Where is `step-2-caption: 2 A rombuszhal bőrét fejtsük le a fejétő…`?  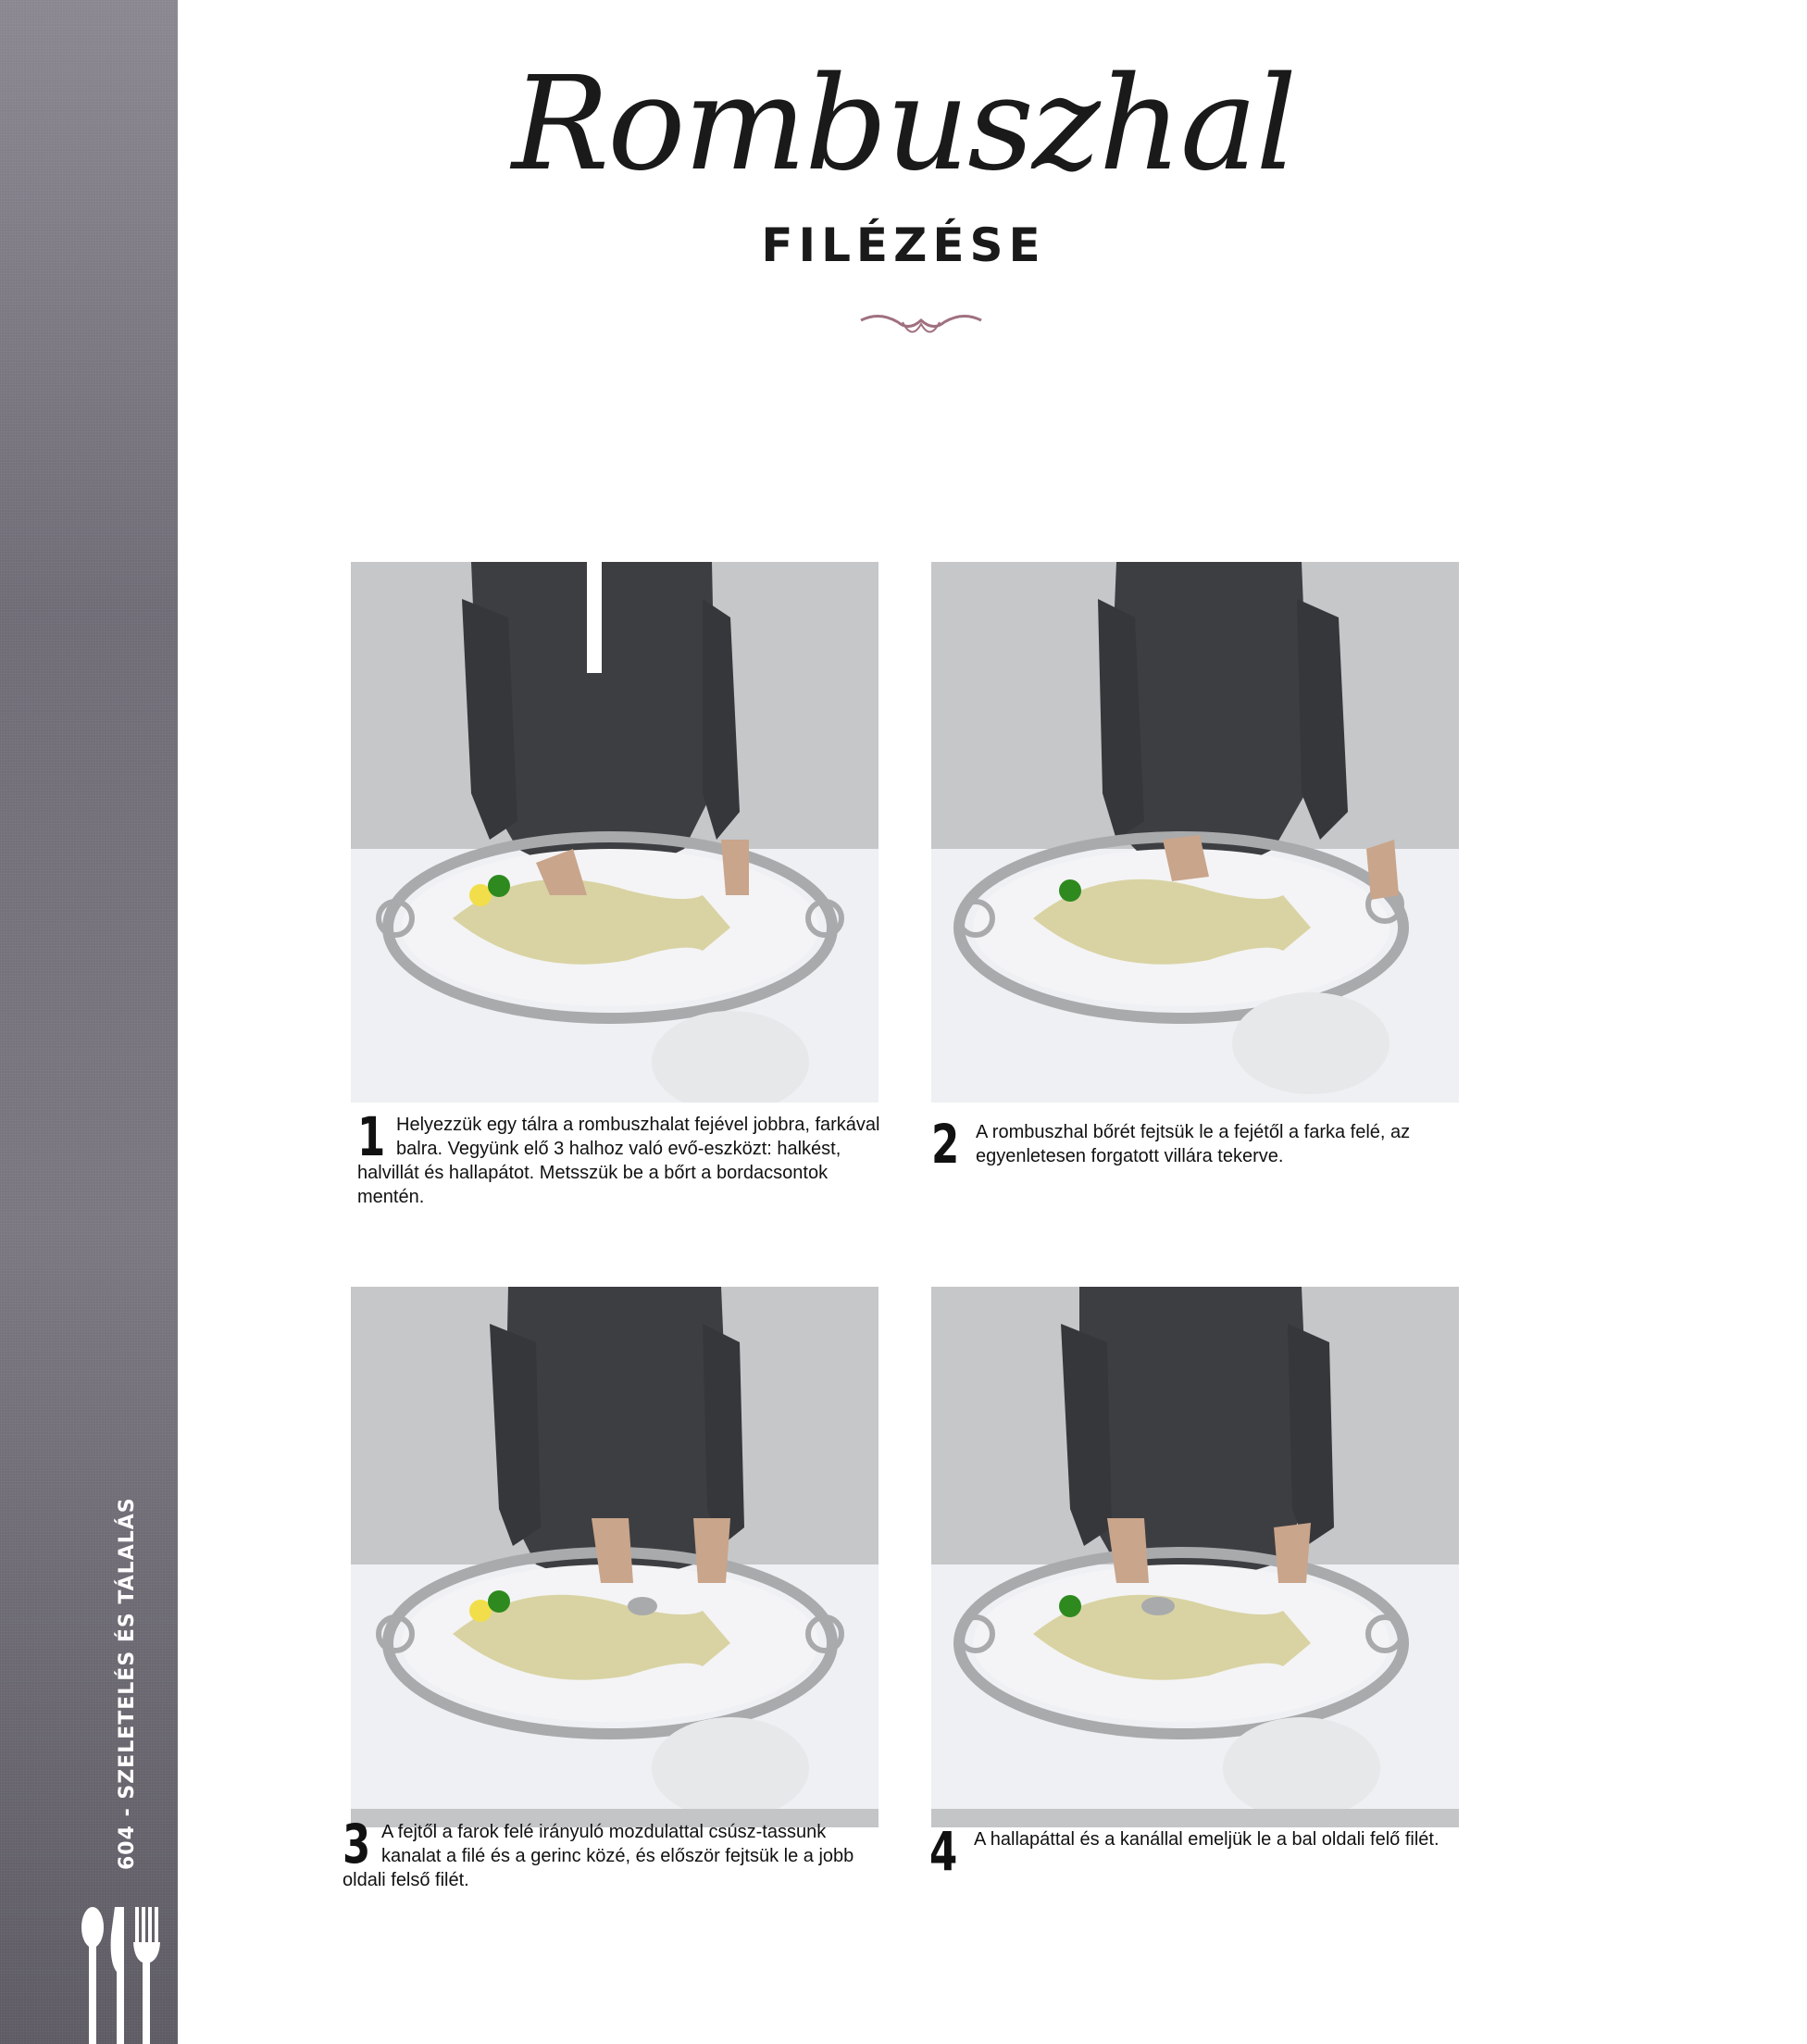
step-2-caption: 2 A rombuszhal bőrét fejtsük le a fejétő… is located at coordinates (1200, 1144).